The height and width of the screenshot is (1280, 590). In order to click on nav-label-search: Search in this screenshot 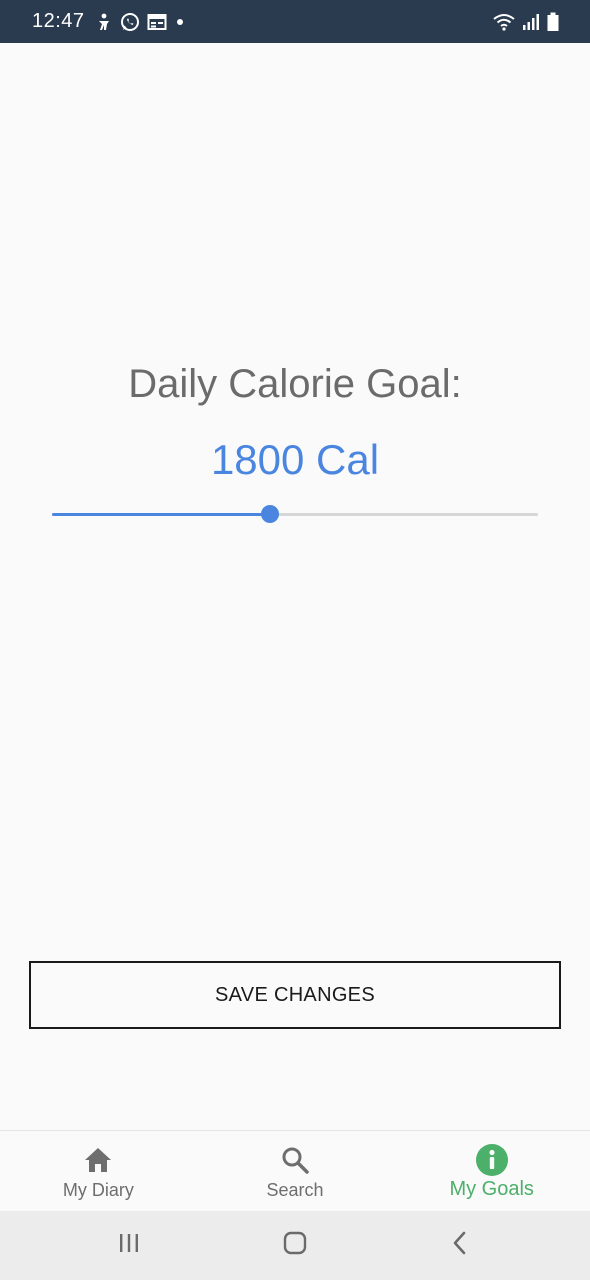, I will do `click(295, 1190)`.